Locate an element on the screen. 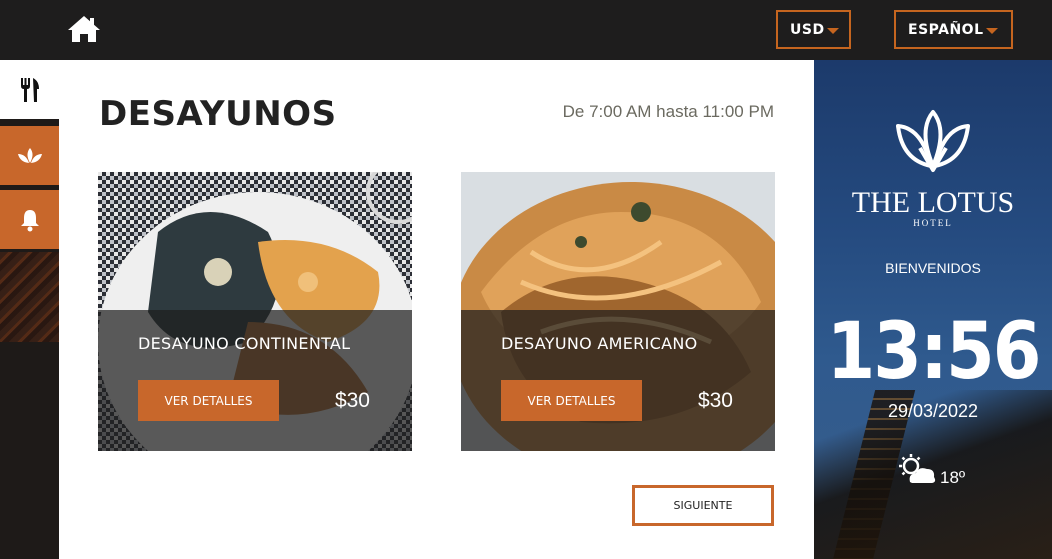  language-value: ESPAÑOL is located at coordinates (946, 29).